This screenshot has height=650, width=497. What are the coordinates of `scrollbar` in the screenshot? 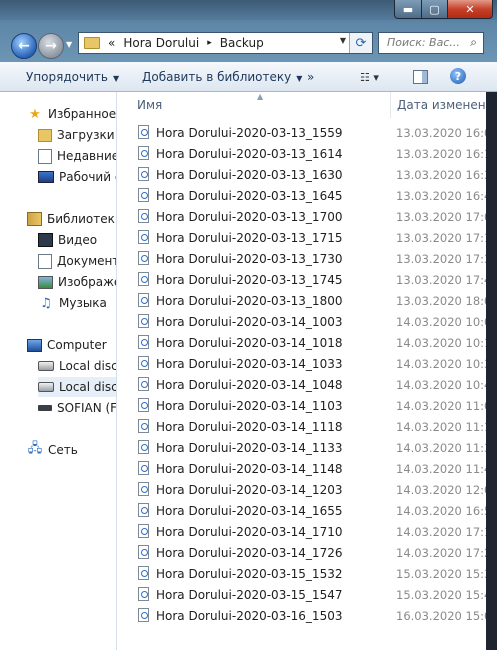 It's located at (491, 371).